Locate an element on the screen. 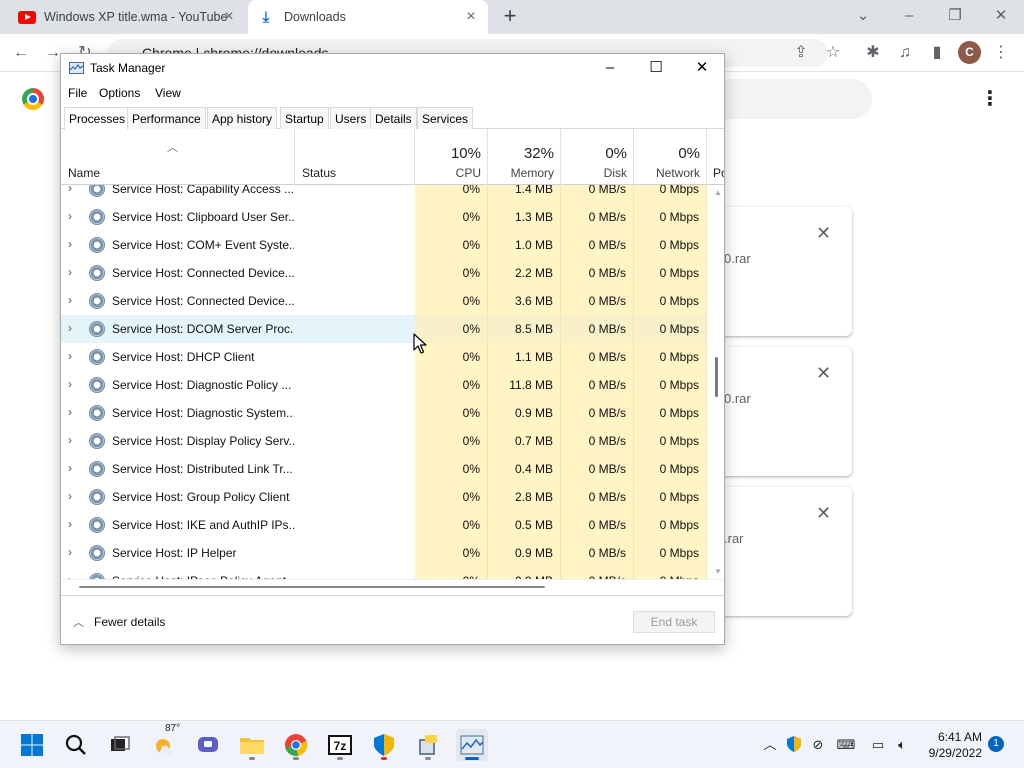 The image size is (1024, 768). browser-tab-downloads: ⤓ Downloads × is located at coordinates (368, 17).